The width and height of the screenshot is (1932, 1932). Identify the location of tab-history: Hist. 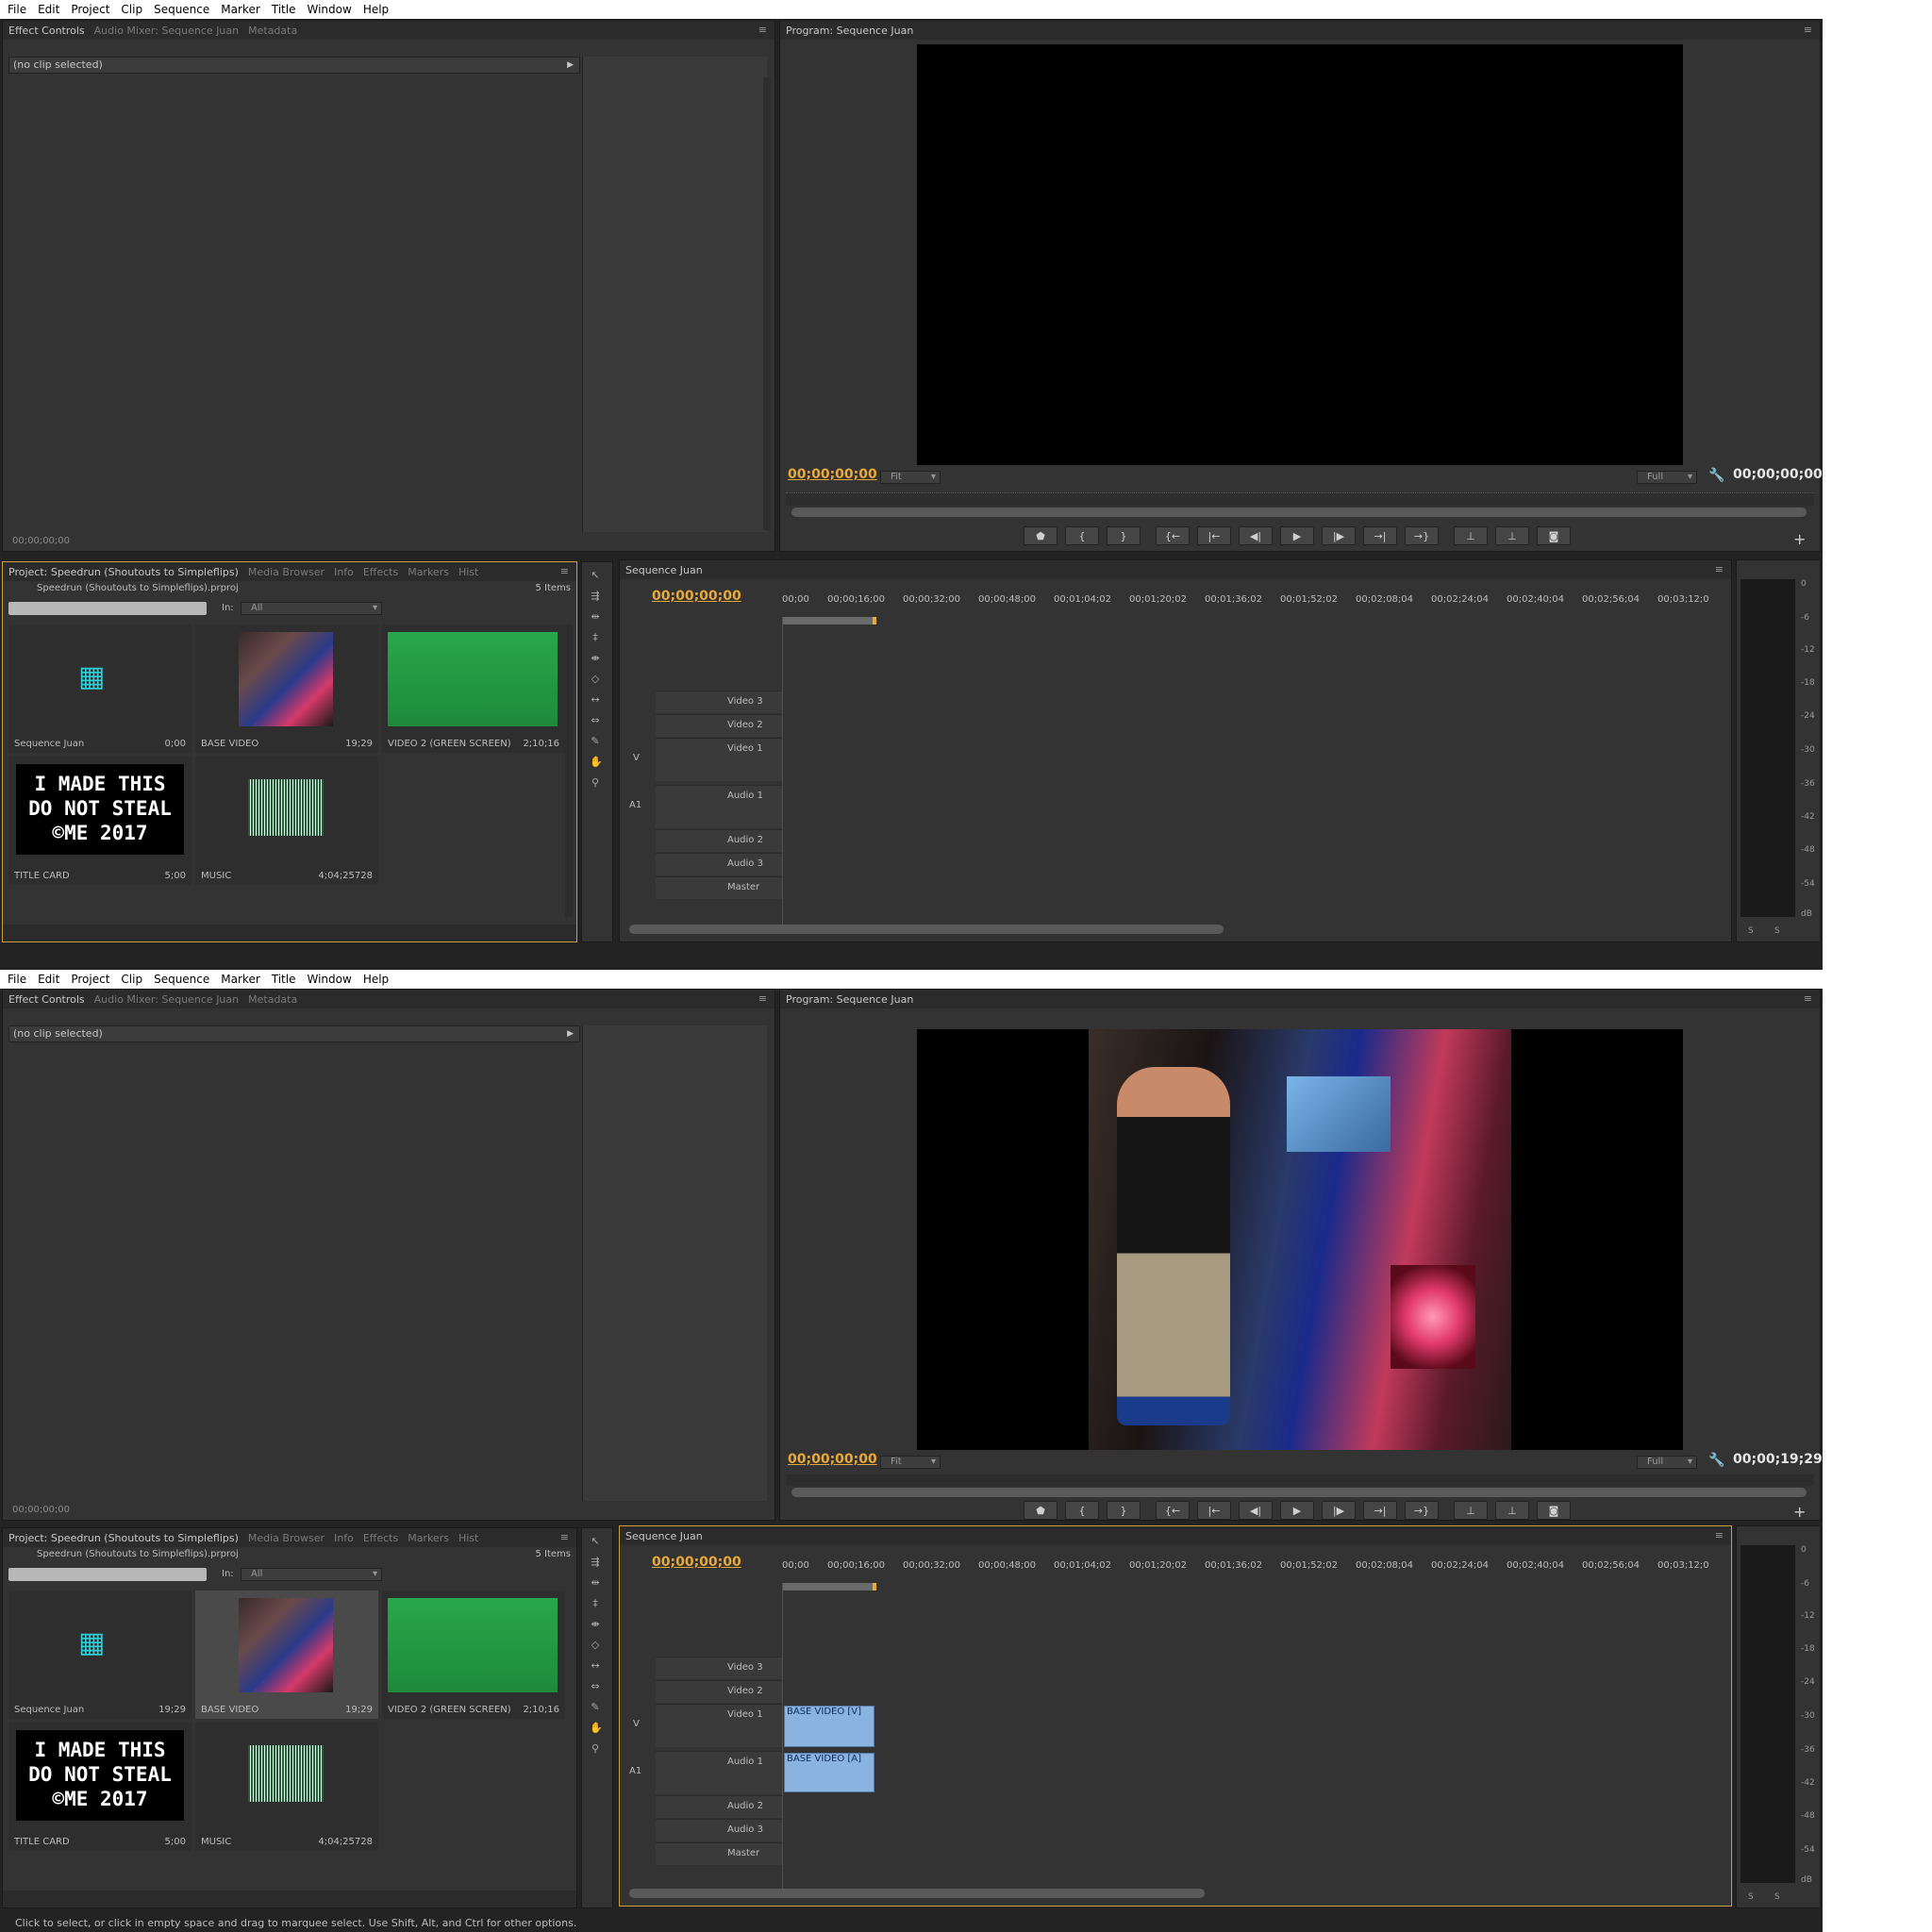
(468, 572).